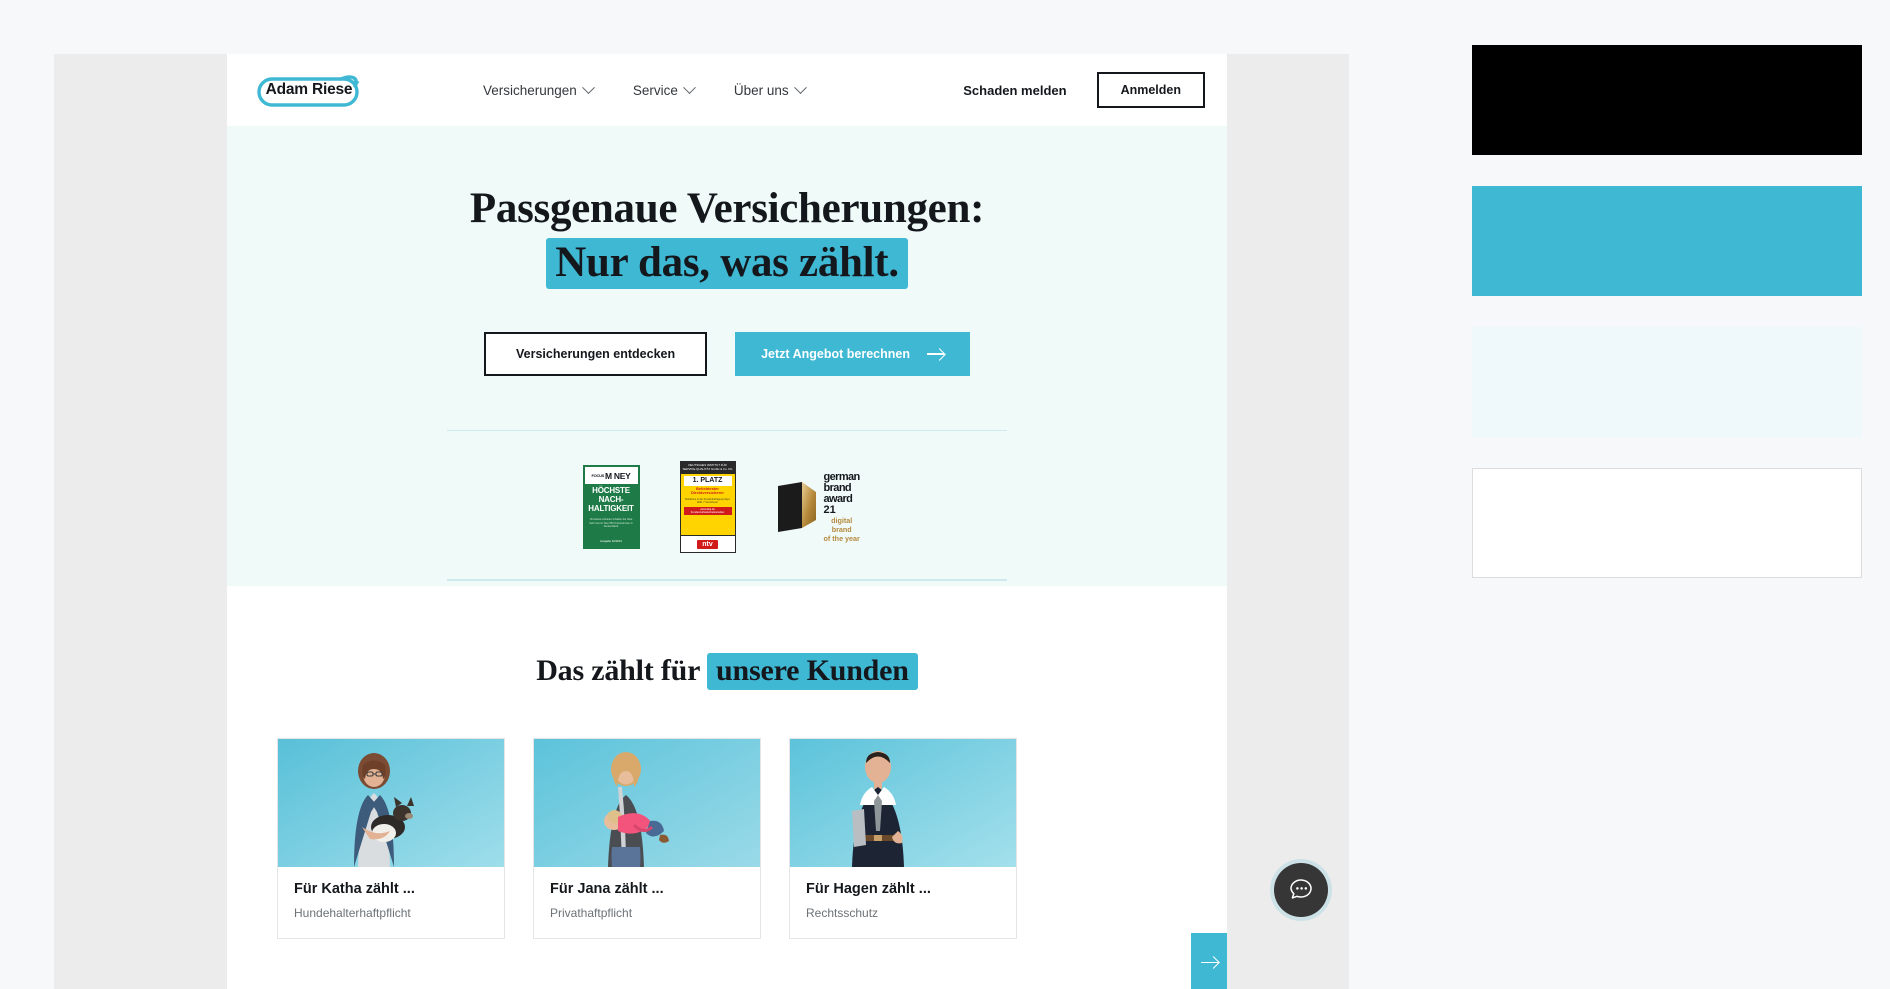 The height and width of the screenshot is (989, 1890). What do you see at coordinates (1014, 90) in the screenshot?
I see `report-claim-link: Schaden melden` at bounding box center [1014, 90].